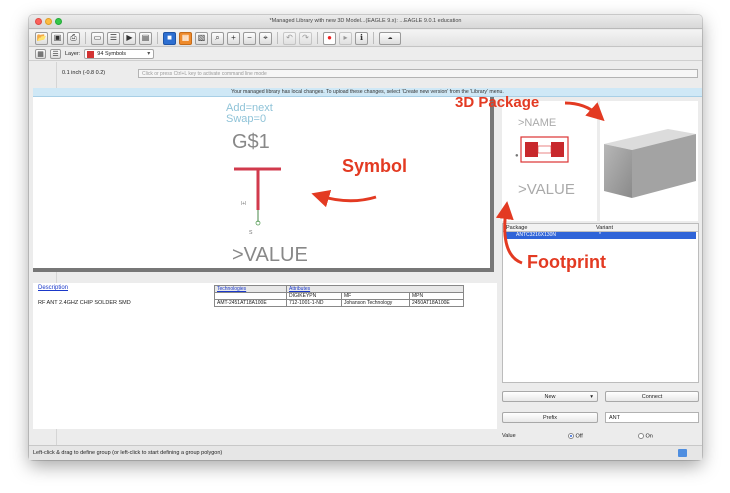  Describe the element at coordinates (41, 38) in the screenshot. I see `open-icon: 📂` at that location.